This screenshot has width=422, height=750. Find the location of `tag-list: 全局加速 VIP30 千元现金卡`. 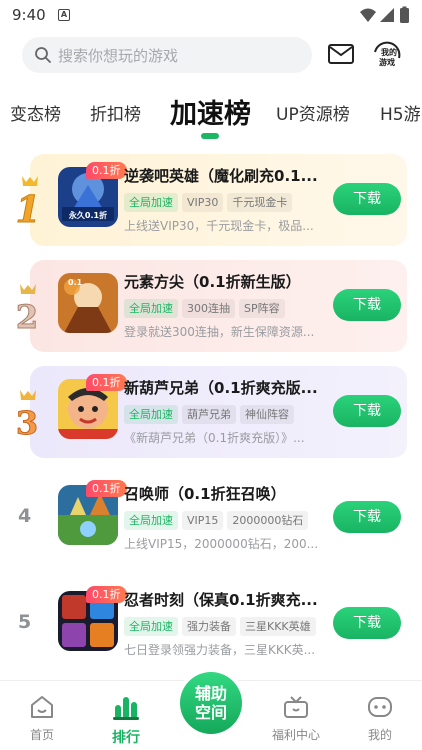

tag-list: 全局加速 VIP30 千元现金卡 is located at coordinates (226, 201).